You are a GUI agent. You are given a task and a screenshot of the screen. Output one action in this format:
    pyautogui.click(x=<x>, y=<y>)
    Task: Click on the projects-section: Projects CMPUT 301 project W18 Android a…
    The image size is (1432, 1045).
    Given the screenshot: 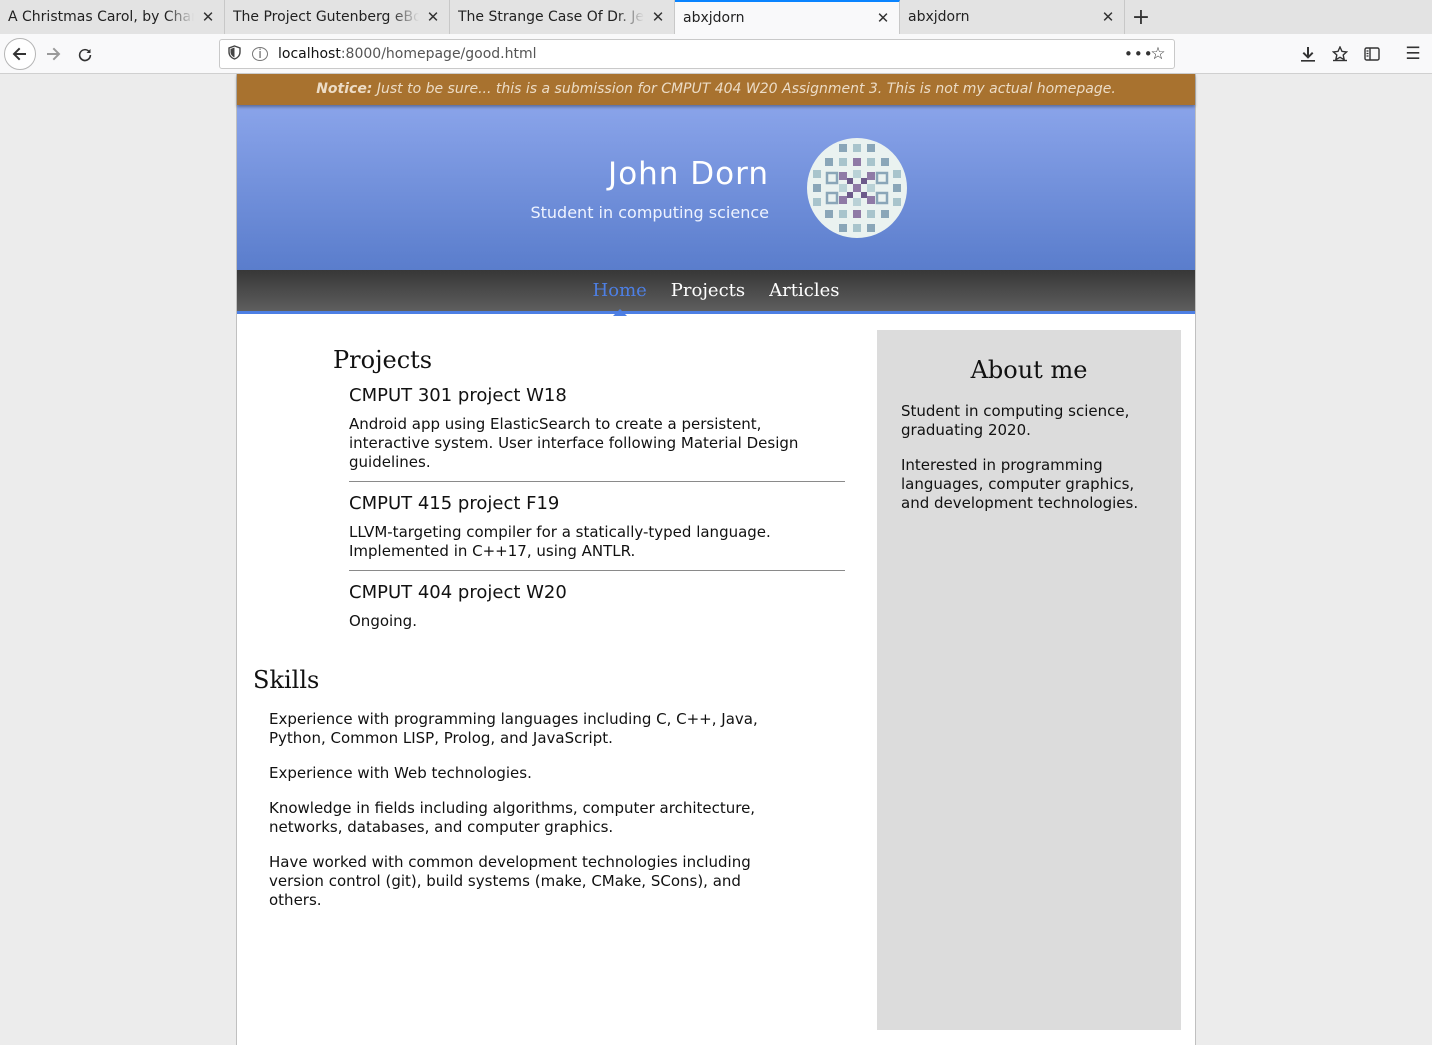 What is the action you would take?
    pyautogui.click(x=589, y=493)
    